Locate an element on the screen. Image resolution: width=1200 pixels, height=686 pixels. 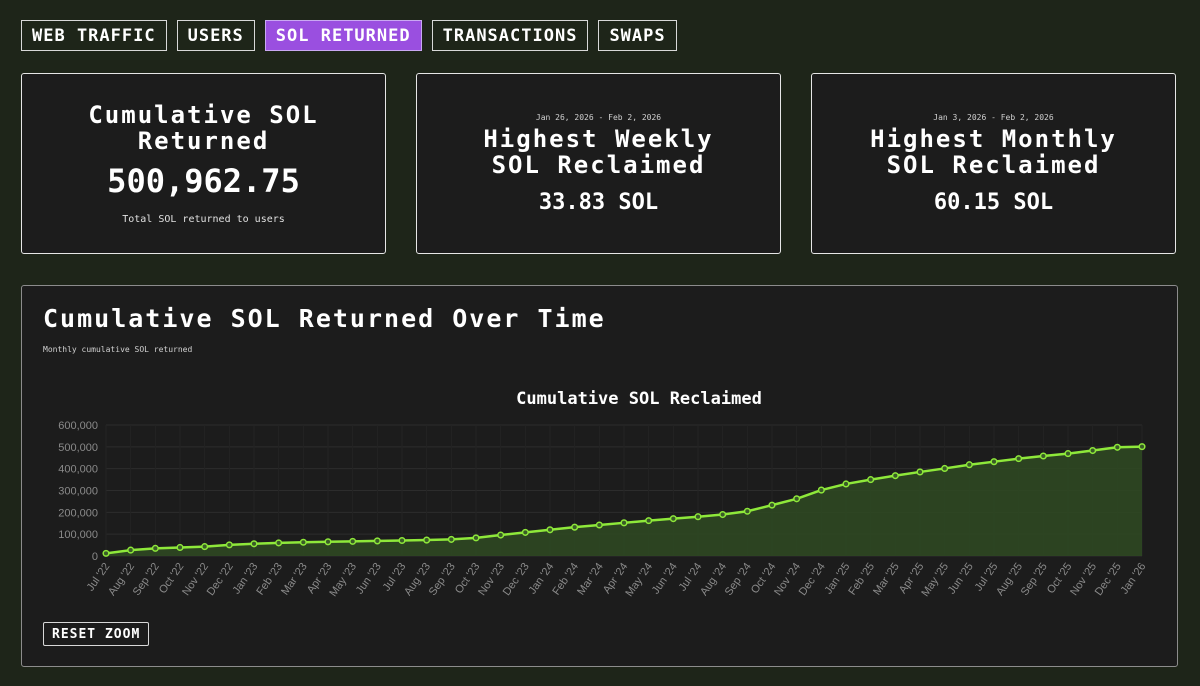
x-tick-label: Dec '24 is located at coordinates (812, 579).